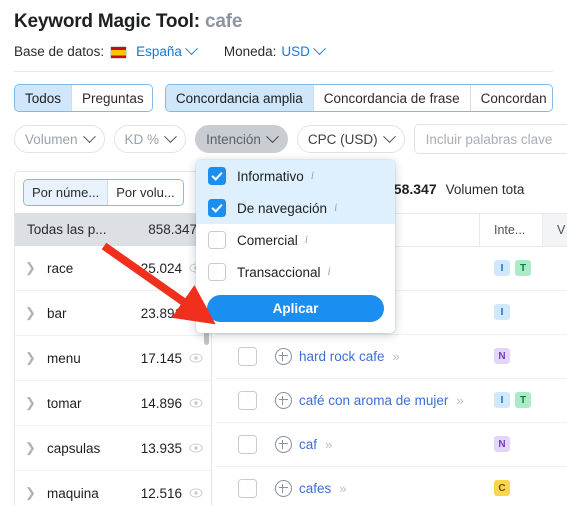  What do you see at coordinates (295, 208) in the screenshot?
I see `dropdown-option-de-navegacion: De navegación i` at bounding box center [295, 208].